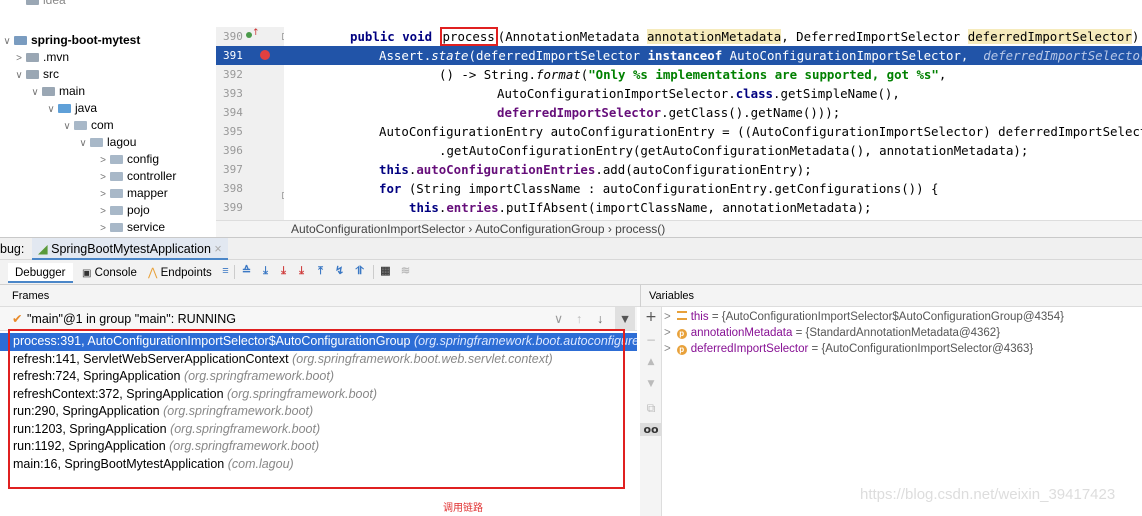 This screenshot has width=1142, height=516. I want to click on copy-icon: ⧉, so click(651, 408).